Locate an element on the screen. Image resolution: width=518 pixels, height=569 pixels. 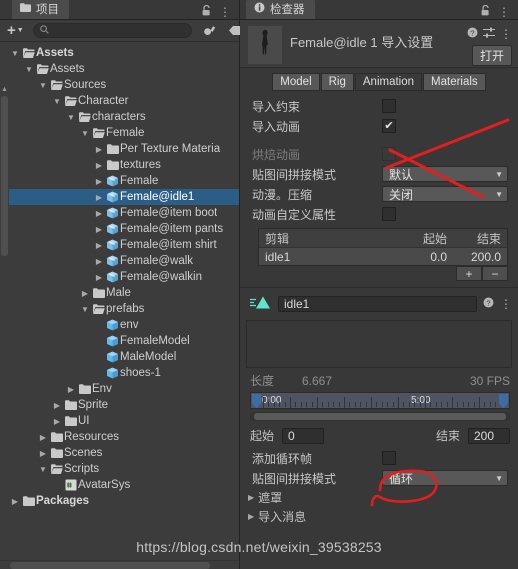
tree-item: MaleModel is located at coordinates (124, 357).